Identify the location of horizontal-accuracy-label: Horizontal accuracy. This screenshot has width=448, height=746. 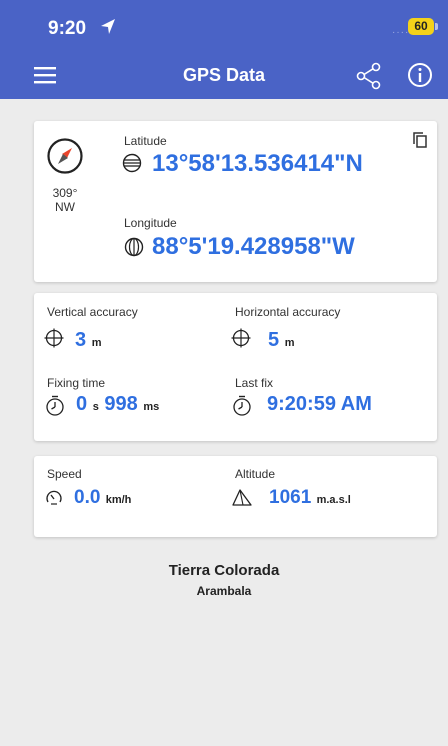
(288, 312).